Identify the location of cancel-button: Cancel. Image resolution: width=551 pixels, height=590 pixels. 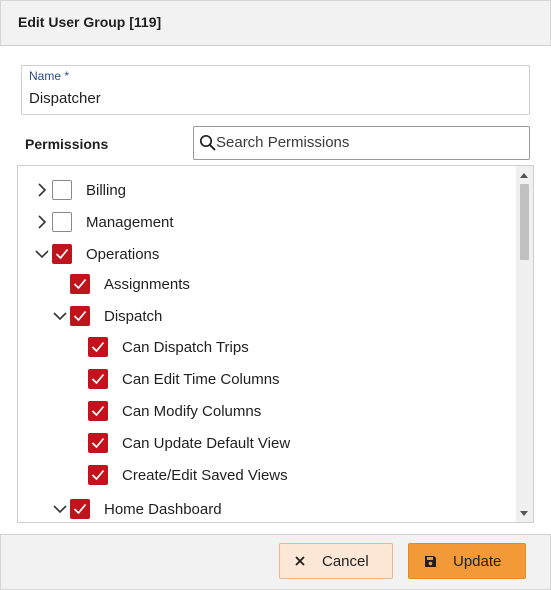
(336, 561).